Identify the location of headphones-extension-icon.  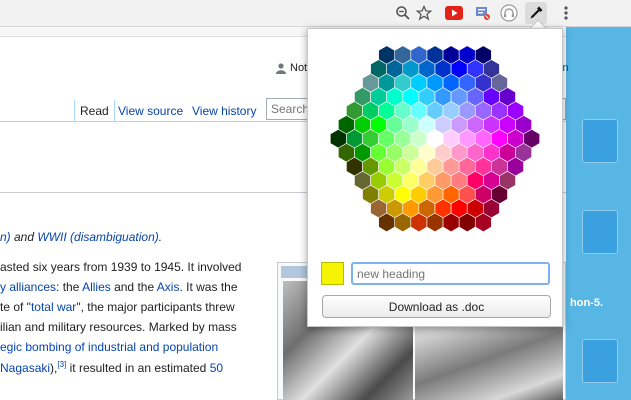
(509, 13).